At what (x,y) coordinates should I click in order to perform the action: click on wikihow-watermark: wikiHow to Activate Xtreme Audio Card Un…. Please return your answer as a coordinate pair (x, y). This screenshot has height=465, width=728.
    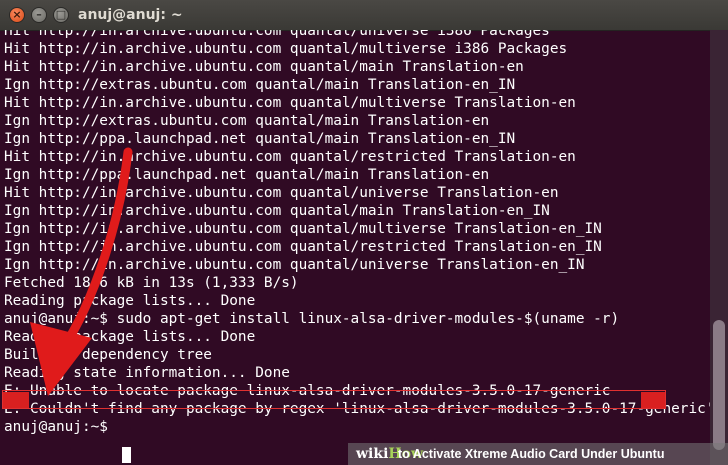
    Looking at the image, I should click on (538, 454).